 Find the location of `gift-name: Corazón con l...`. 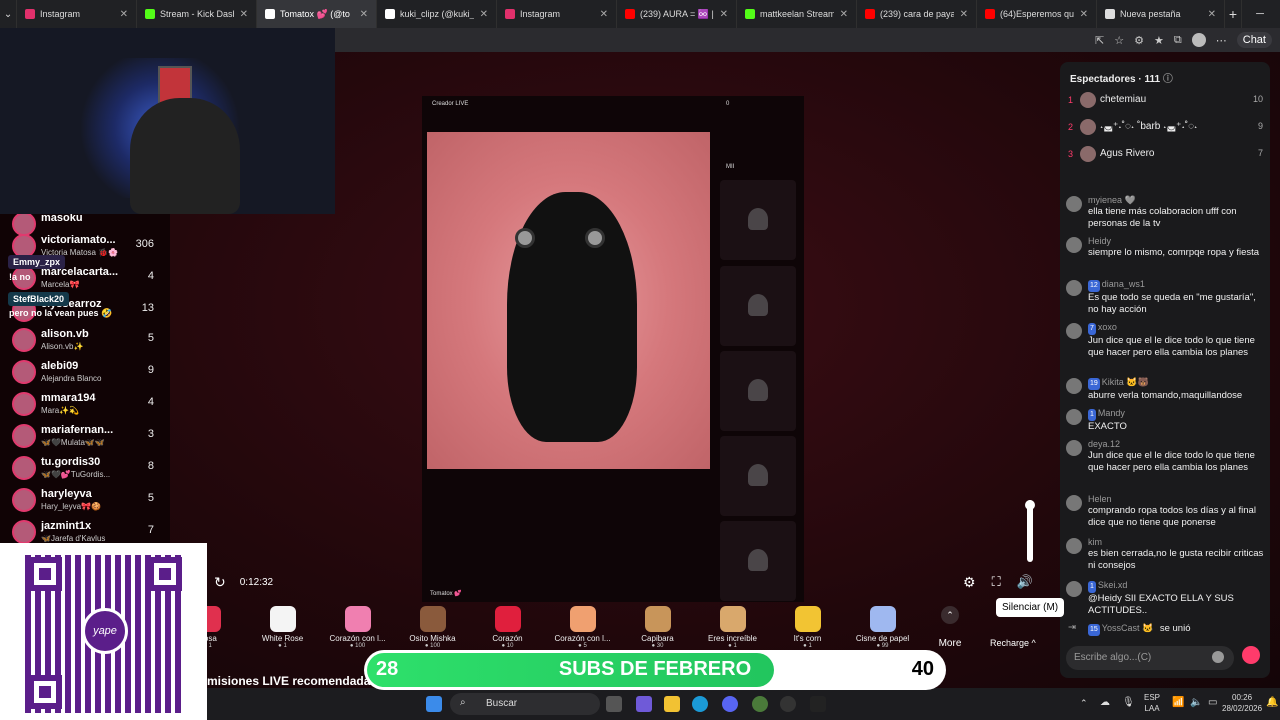

gift-name: Corazón con l... is located at coordinates (357, 638).